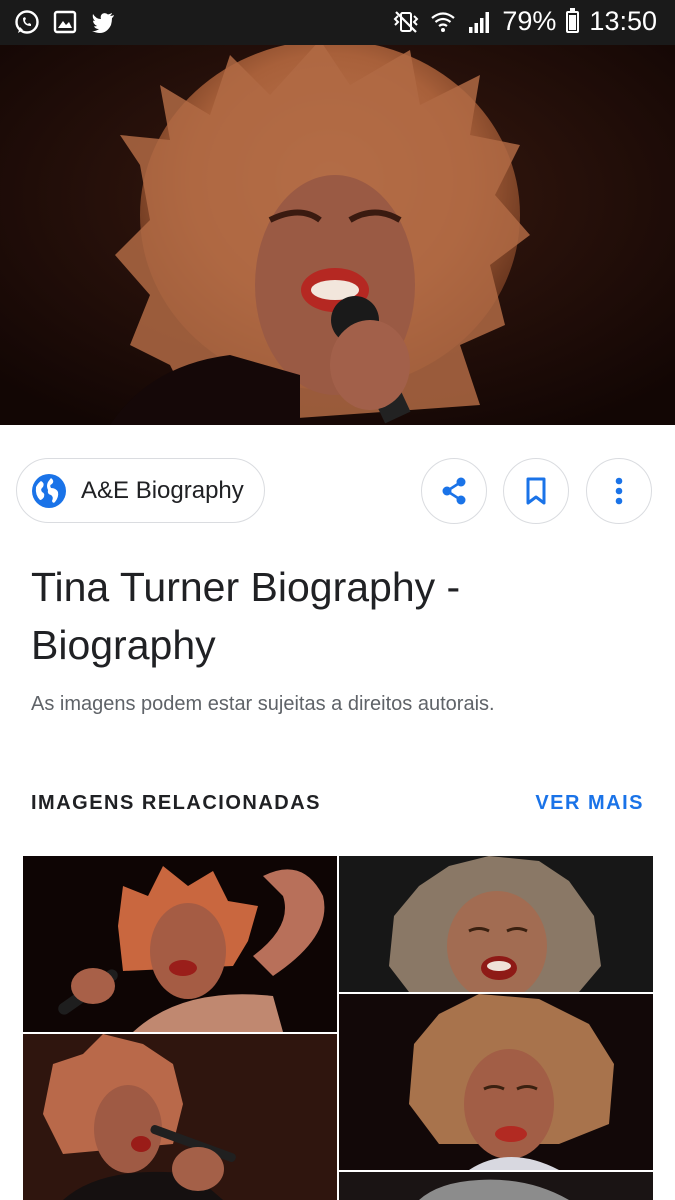 Image resolution: width=675 pixels, height=1200 pixels. Describe the element at coordinates (623, 21) in the screenshot. I see `clock: 13:50` at that location.